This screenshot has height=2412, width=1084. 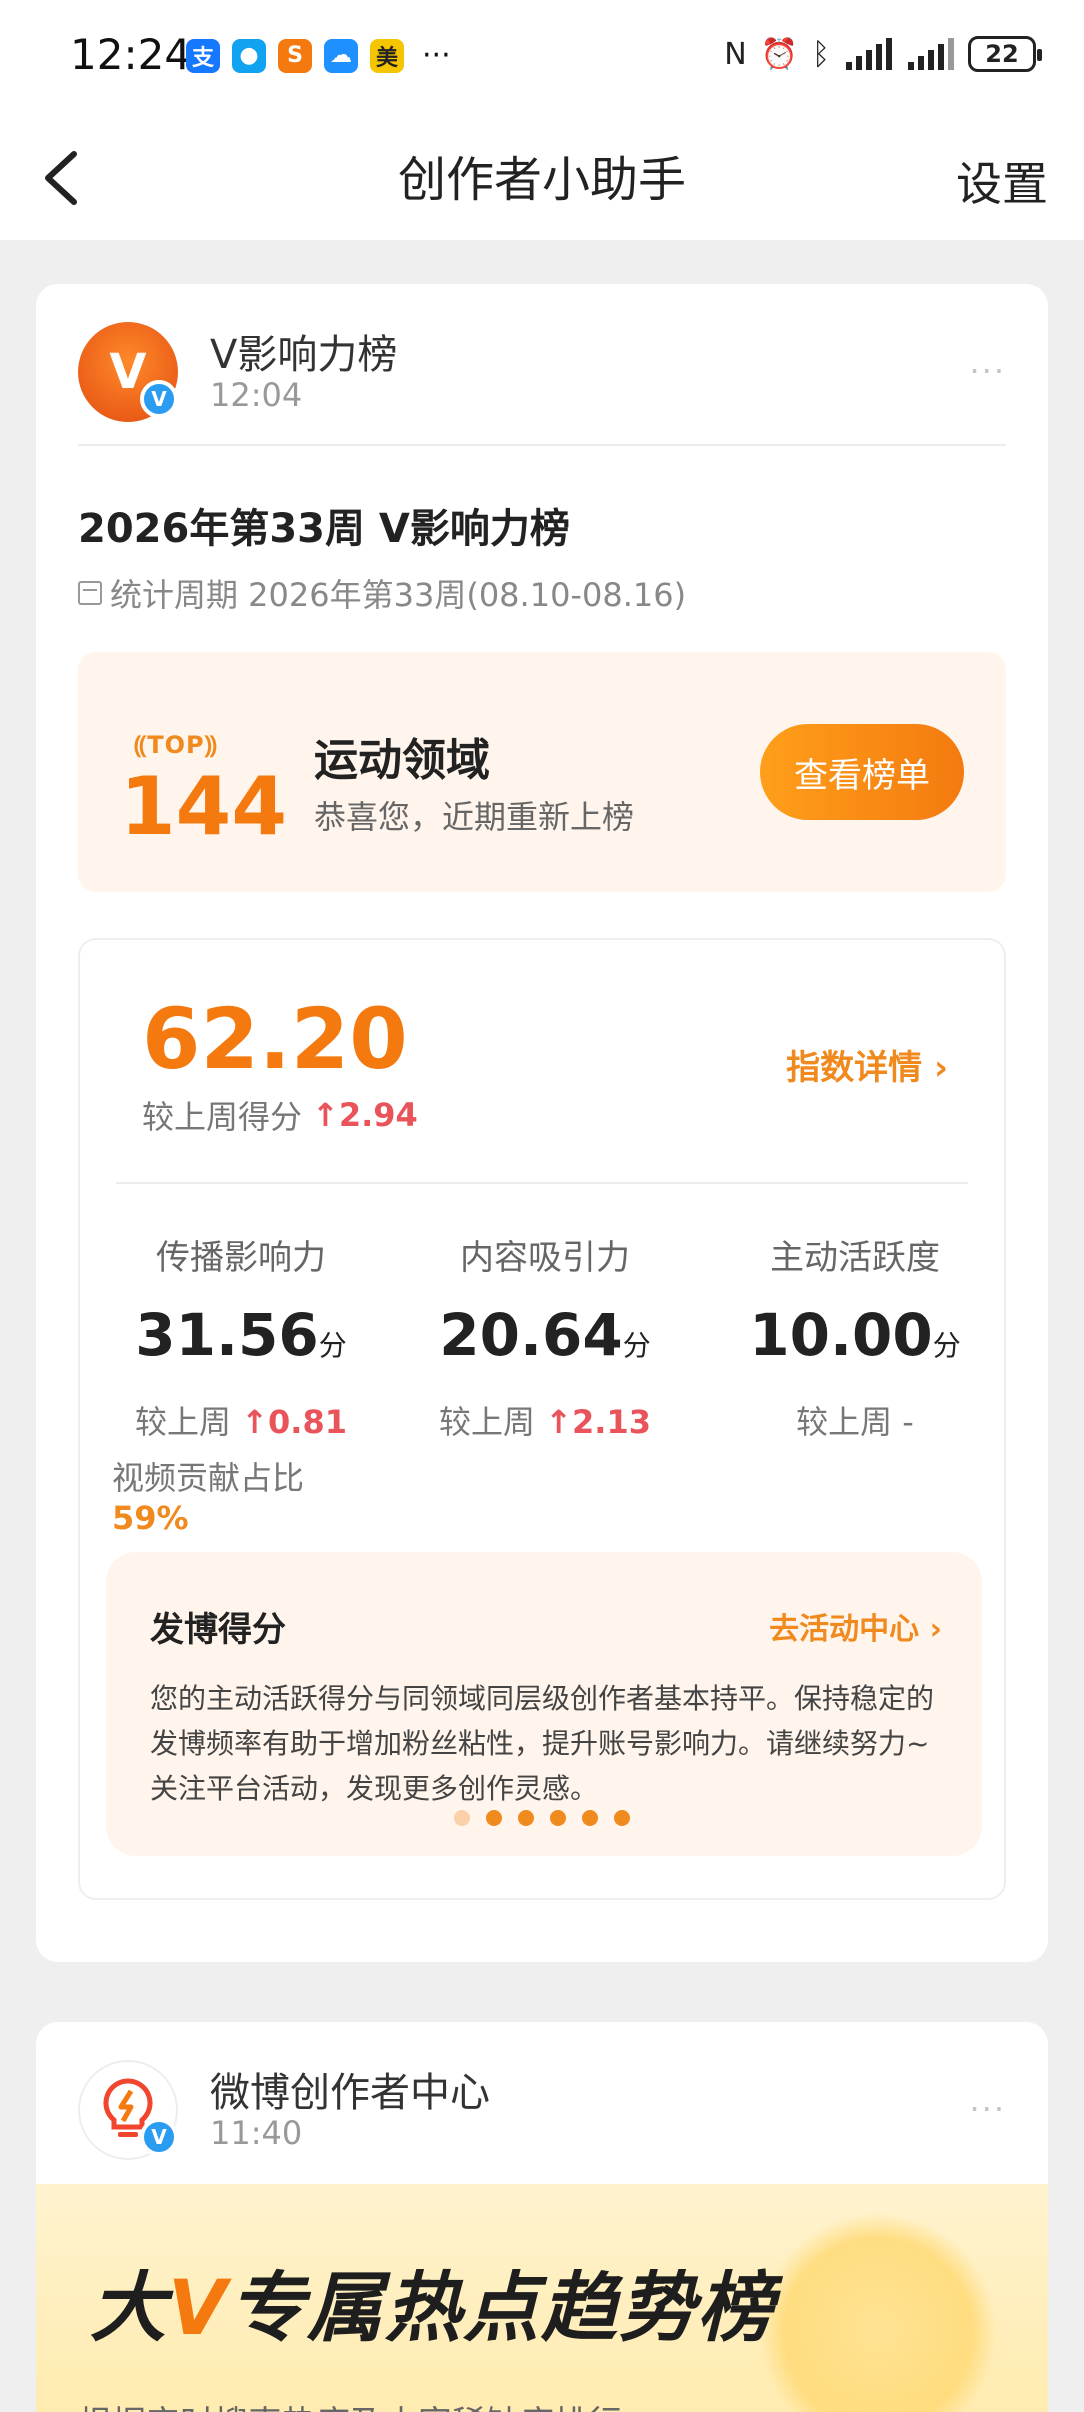 What do you see at coordinates (208, 1498) in the screenshot?
I see `video-share: 视频贡献占比 59%` at bounding box center [208, 1498].